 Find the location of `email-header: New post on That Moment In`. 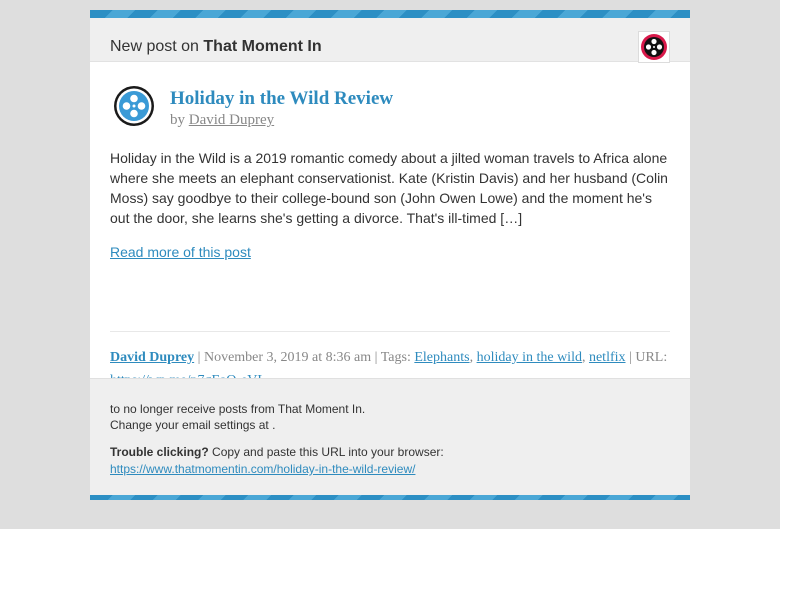

email-header: New post on That Moment In is located at coordinates (390, 40).